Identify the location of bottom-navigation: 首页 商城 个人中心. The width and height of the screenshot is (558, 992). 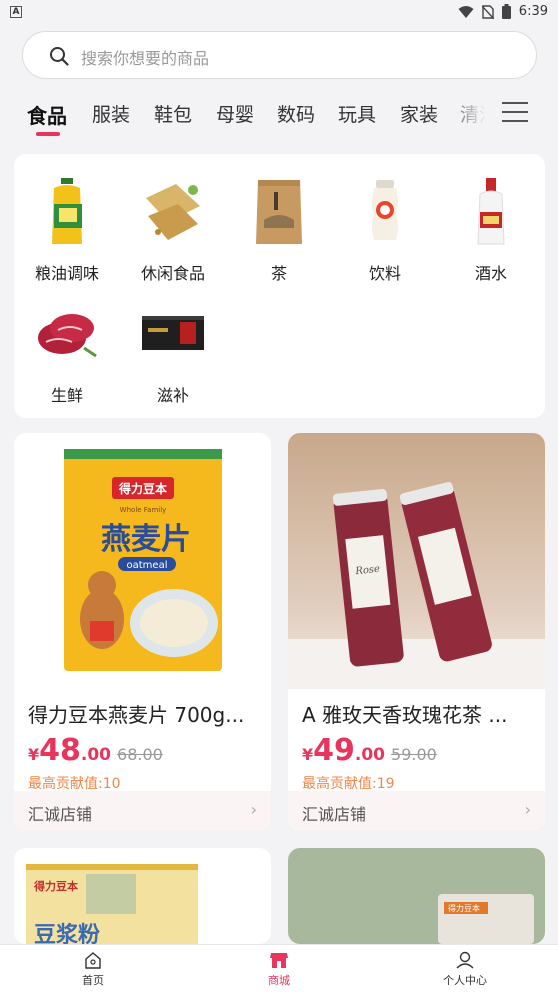
(279, 968).